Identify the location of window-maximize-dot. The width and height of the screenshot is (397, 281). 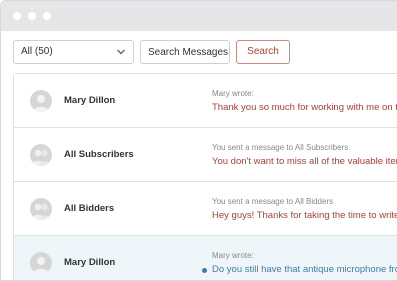
(47, 16).